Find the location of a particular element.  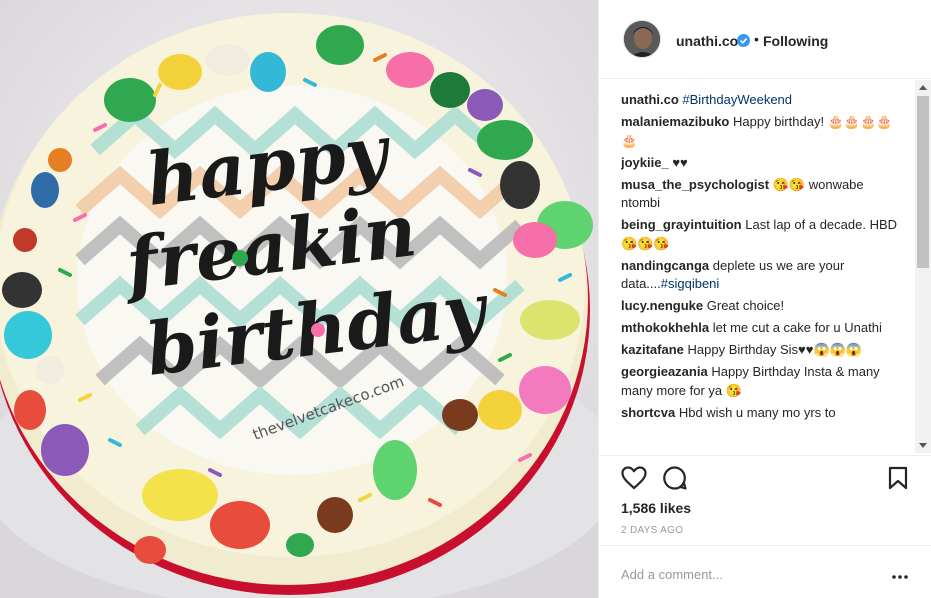

scroll-down-arrow-icon is located at coordinates (923, 445).